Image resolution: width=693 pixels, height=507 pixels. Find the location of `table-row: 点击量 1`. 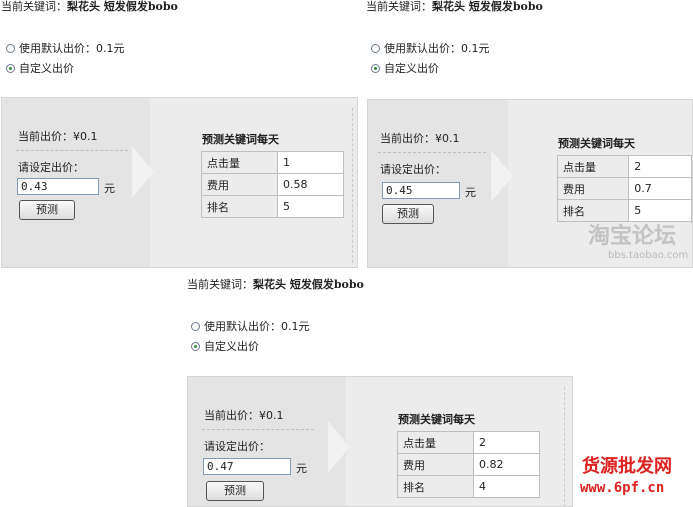

table-row: 点击量 1 is located at coordinates (272, 162).